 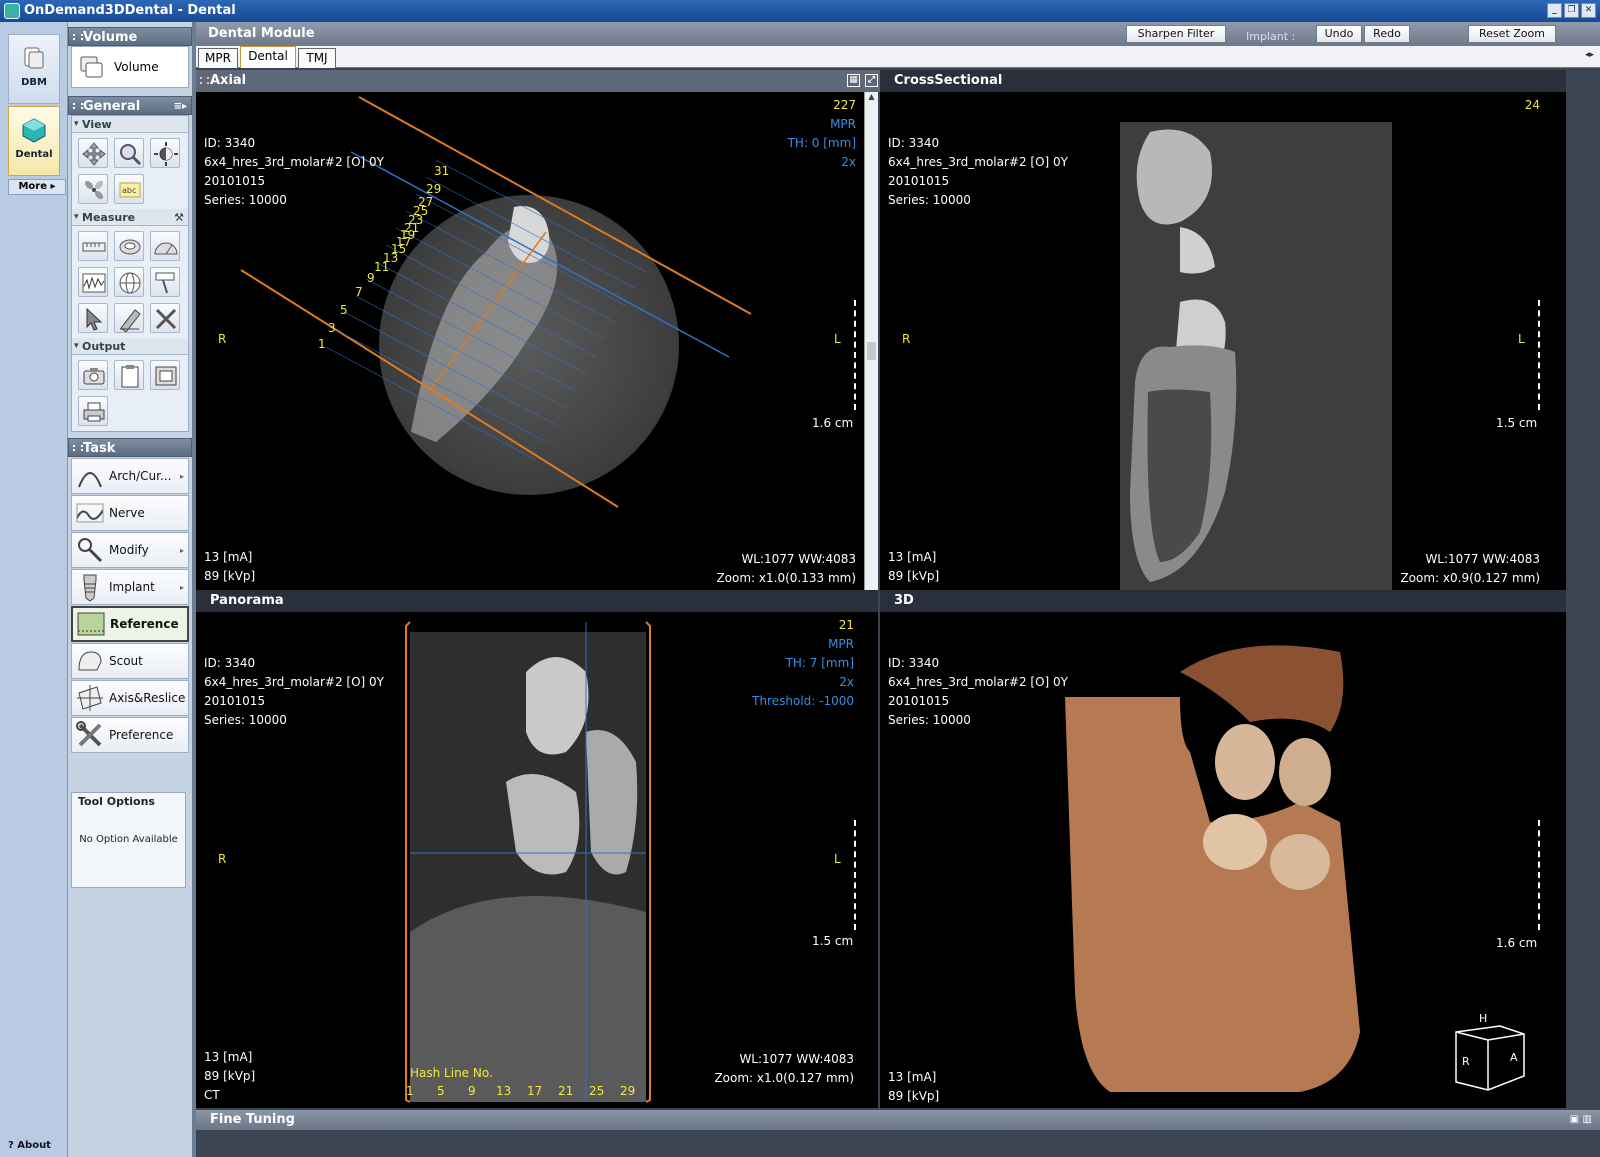 I want to click on panel-dock-icon: ▣ ▥, so click(x=1581, y=1120).